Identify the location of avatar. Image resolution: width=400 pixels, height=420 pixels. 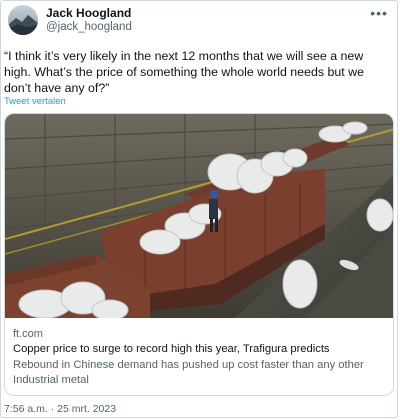
(23, 20).